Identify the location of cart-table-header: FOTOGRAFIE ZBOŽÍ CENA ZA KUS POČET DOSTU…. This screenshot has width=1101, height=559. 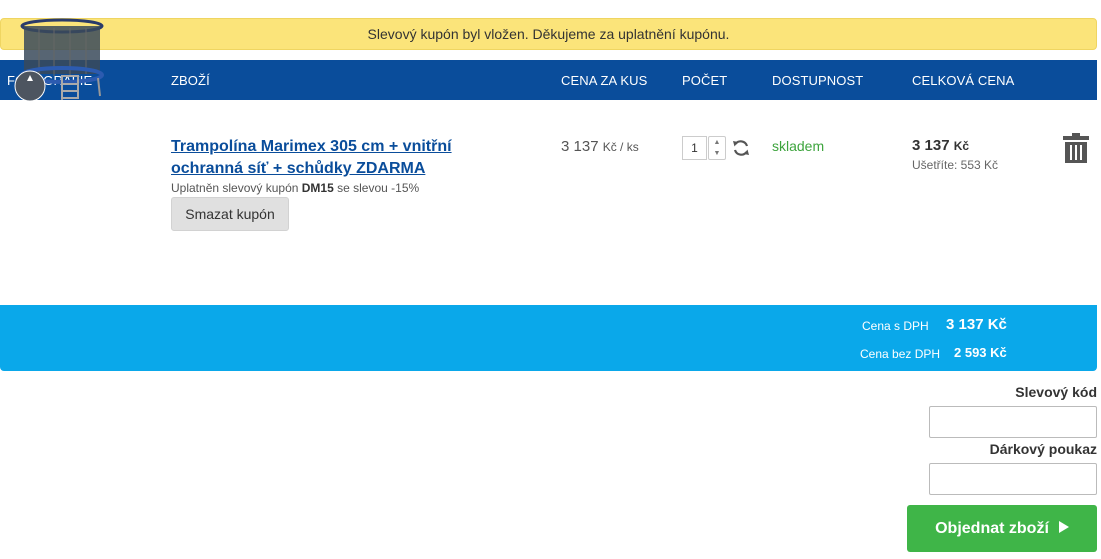
(548, 80).